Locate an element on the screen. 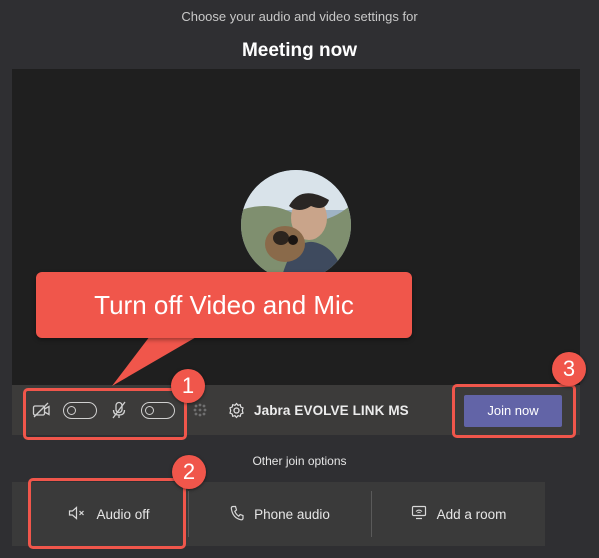 The width and height of the screenshot is (599, 558). gear-icon is located at coordinates (236, 413).